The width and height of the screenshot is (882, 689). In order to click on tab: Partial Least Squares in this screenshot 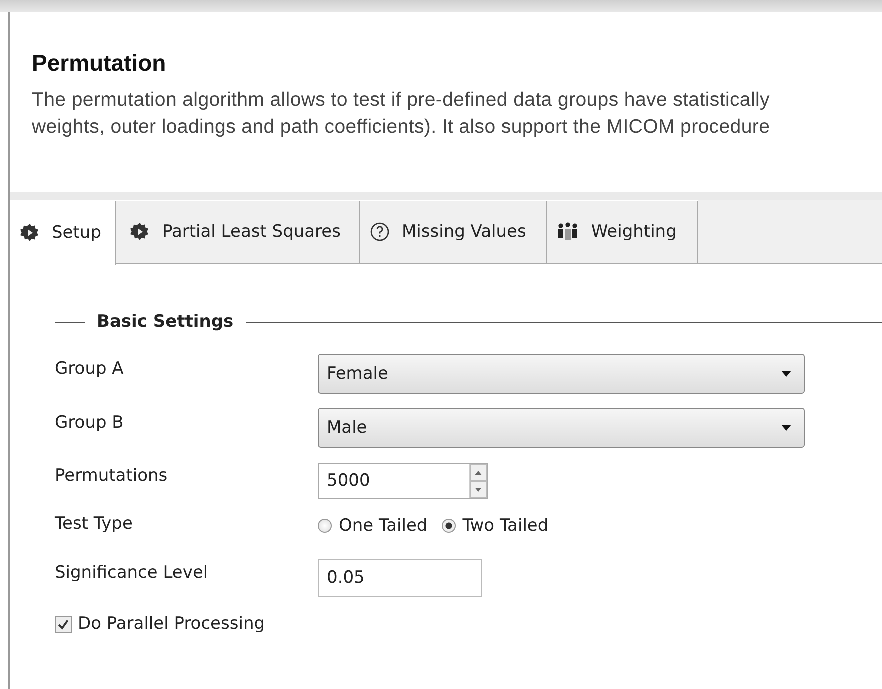, I will do `click(238, 232)`.